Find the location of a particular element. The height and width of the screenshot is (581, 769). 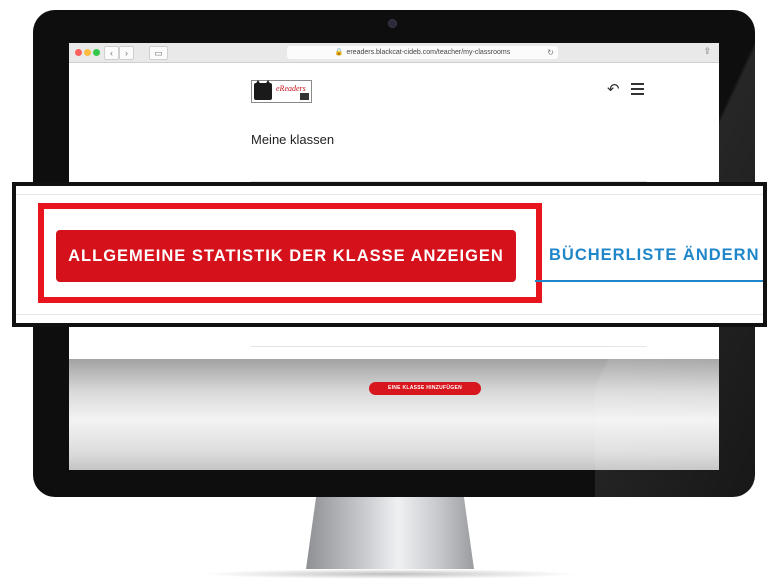

back-arrow-icon: ↶ is located at coordinates (613, 89).